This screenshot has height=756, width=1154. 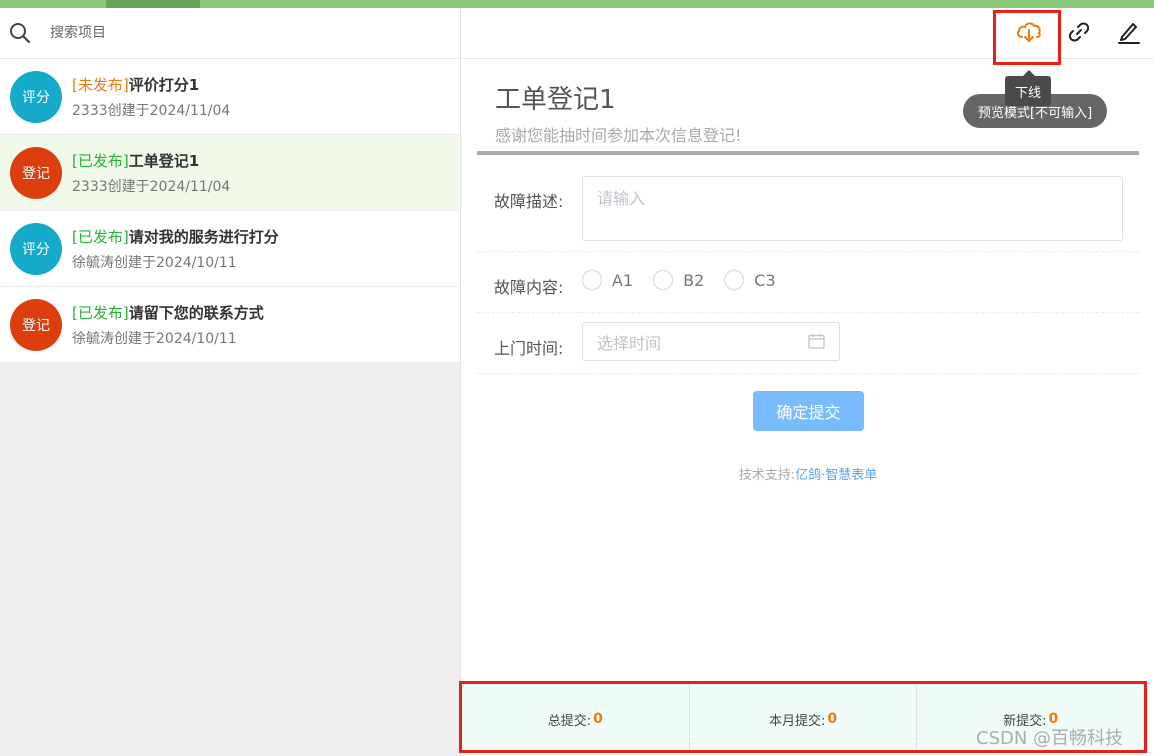 I want to click on project-title: [已发布]工单登记1, so click(x=151, y=161).